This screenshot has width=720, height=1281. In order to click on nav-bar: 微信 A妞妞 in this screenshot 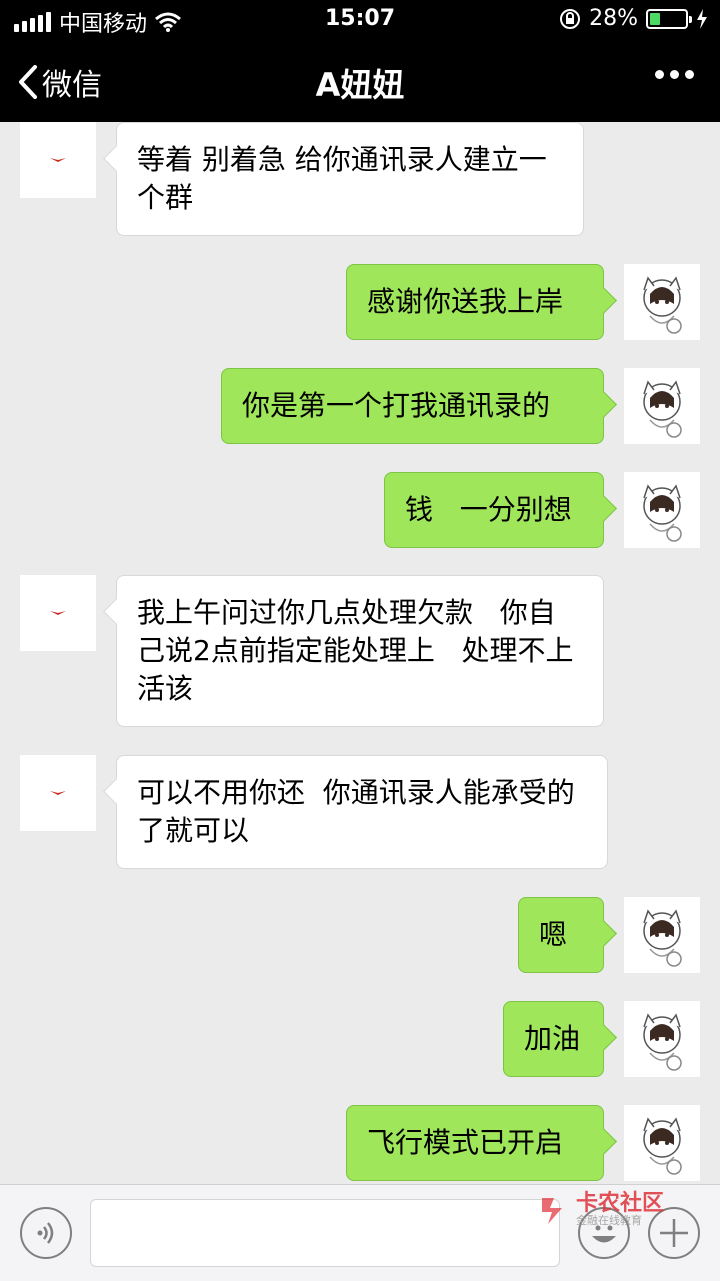, I will do `click(360, 81)`.